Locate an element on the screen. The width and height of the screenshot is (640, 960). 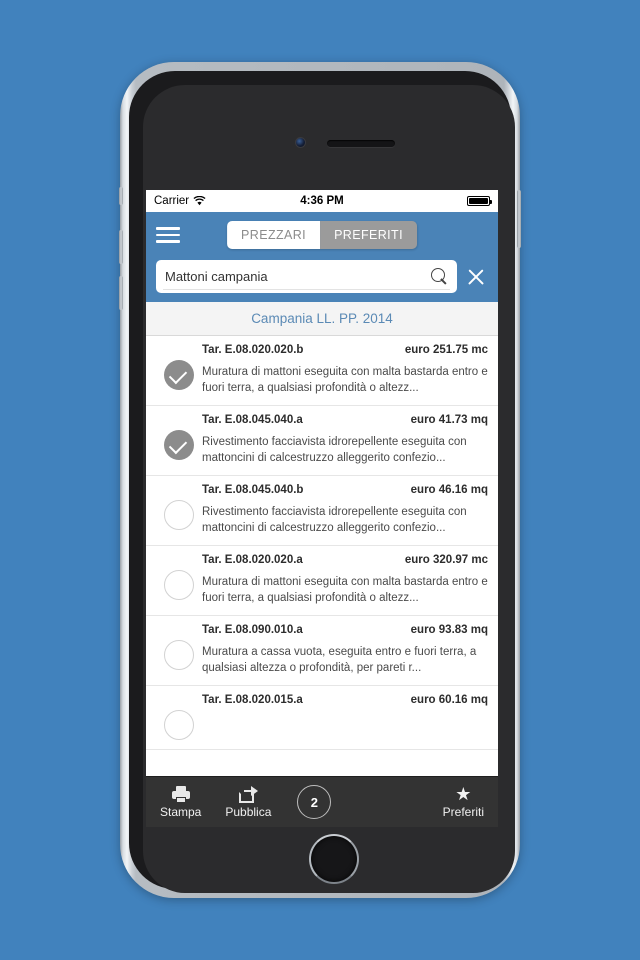
favorites-button: ★ Preferiti is located at coordinates (463, 802).